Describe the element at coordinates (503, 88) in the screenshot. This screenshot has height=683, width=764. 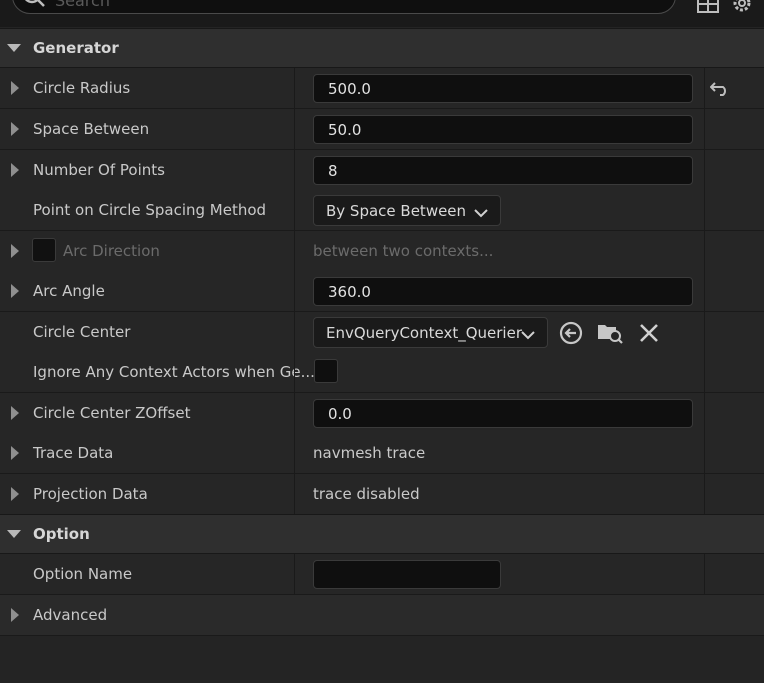
I see `circle-radius-field: 500.0` at that location.